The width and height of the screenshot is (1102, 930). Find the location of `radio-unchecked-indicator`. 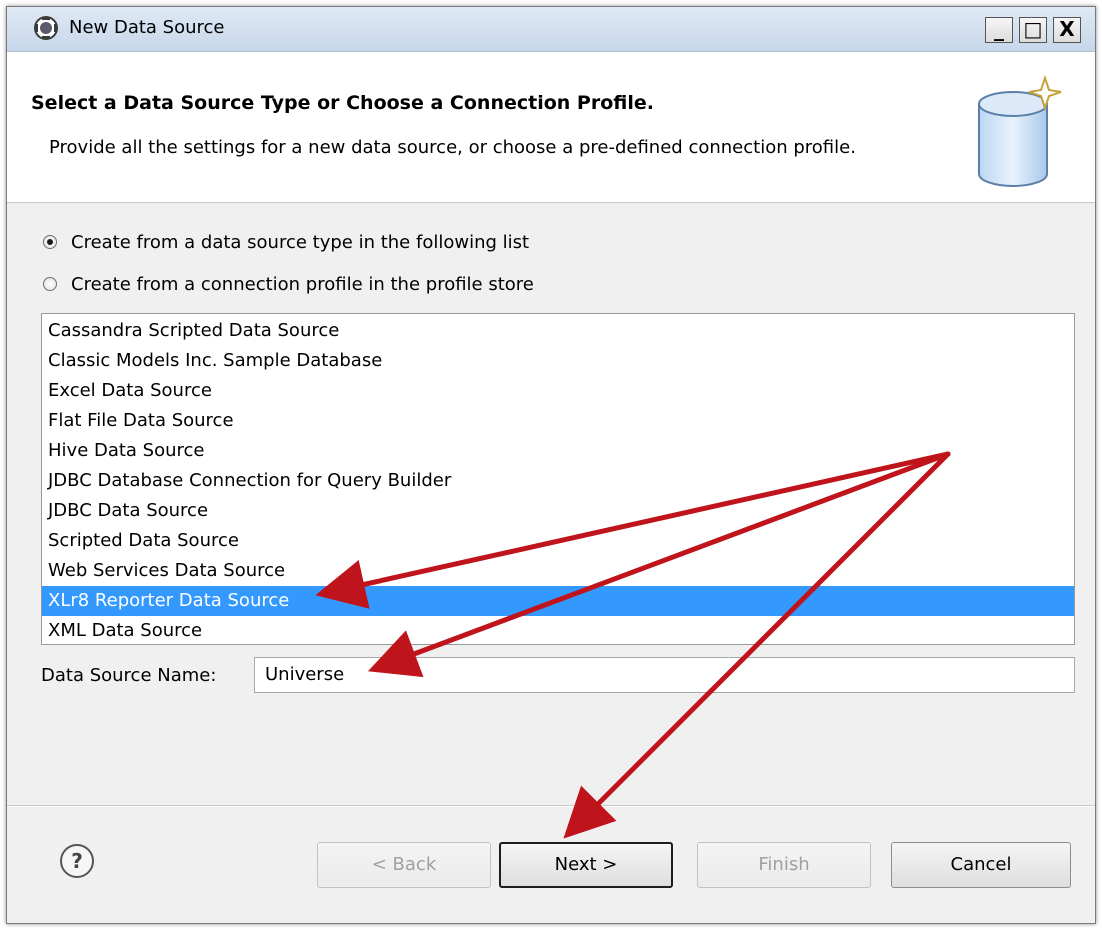

radio-unchecked-indicator is located at coordinates (50, 284).